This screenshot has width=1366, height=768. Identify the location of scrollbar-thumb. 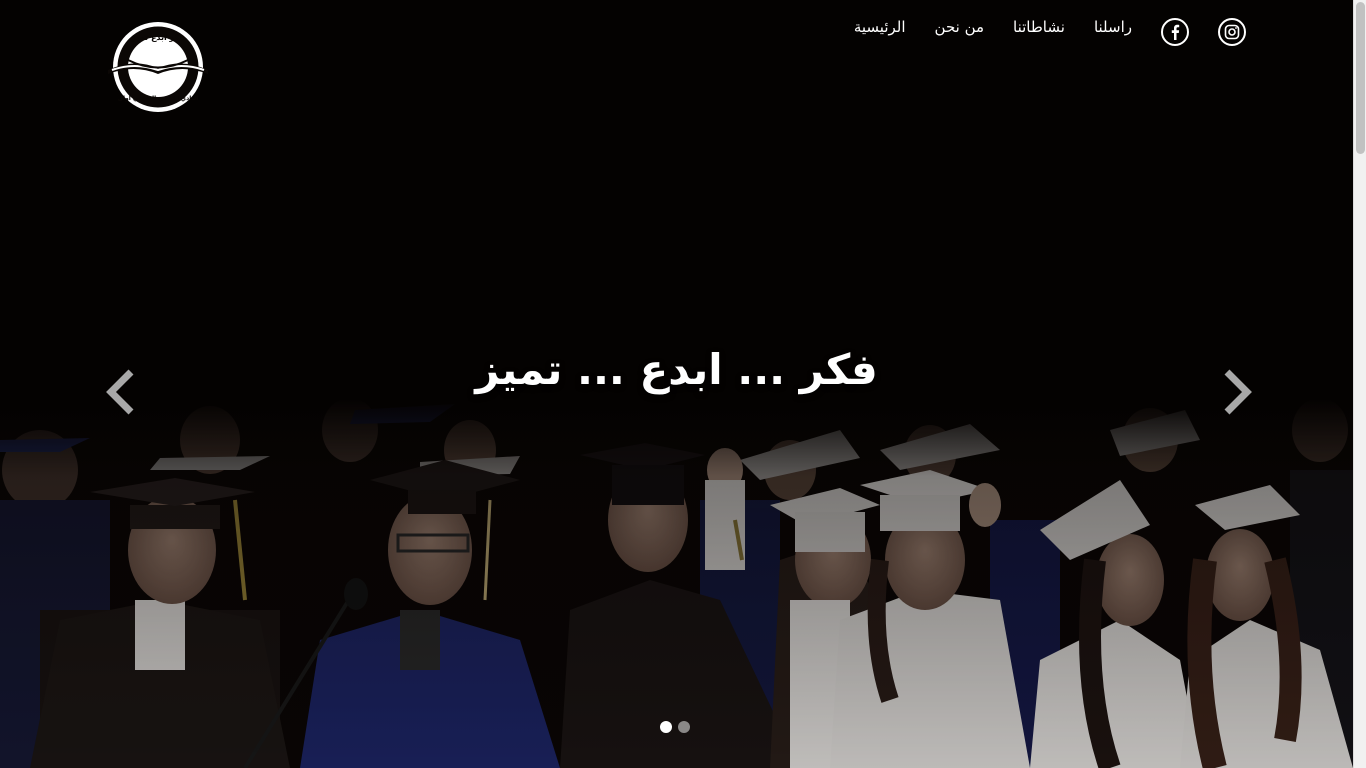
(1360, 78).